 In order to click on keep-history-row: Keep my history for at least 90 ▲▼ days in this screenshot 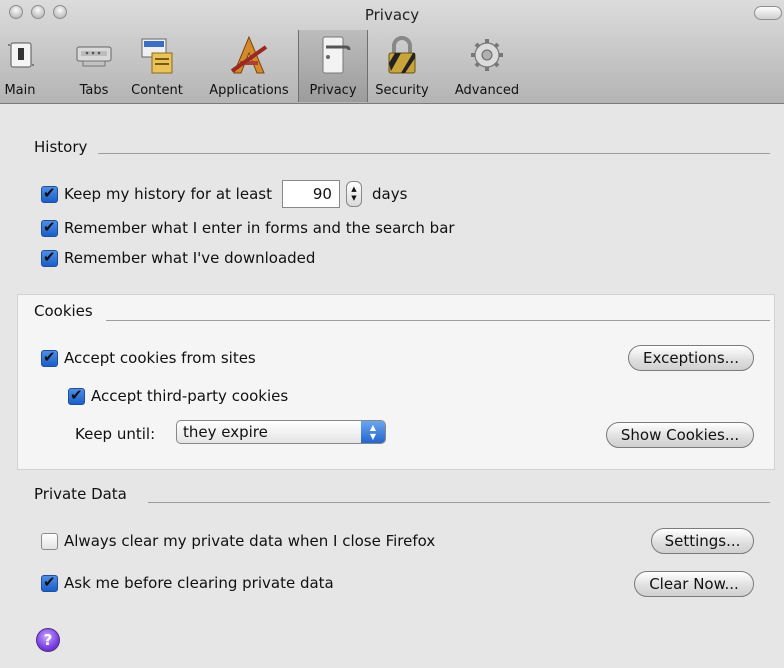, I will do `click(224, 194)`.